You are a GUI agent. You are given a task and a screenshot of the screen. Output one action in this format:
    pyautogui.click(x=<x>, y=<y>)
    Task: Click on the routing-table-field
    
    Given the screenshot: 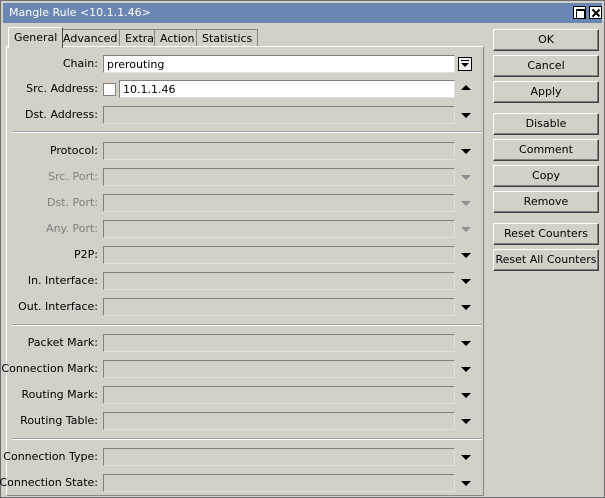 What is the action you would take?
    pyautogui.click(x=279, y=421)
    